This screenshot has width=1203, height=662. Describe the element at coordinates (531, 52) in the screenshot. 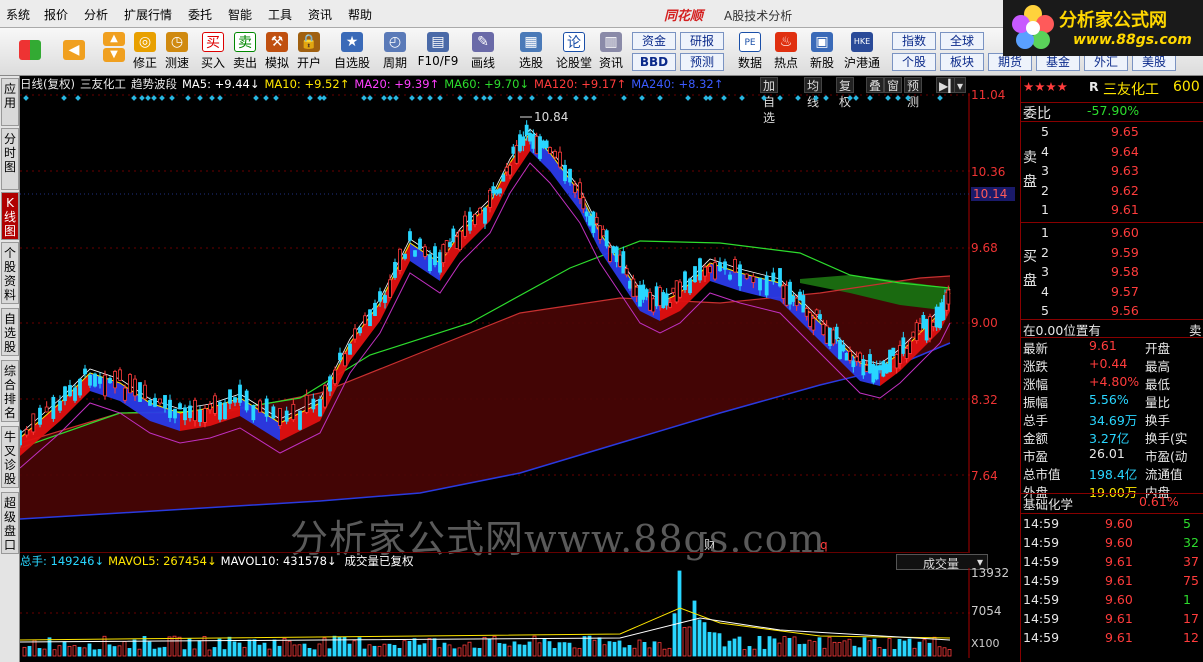

I see `stock-picker-button: ▦ 选股` at that location.